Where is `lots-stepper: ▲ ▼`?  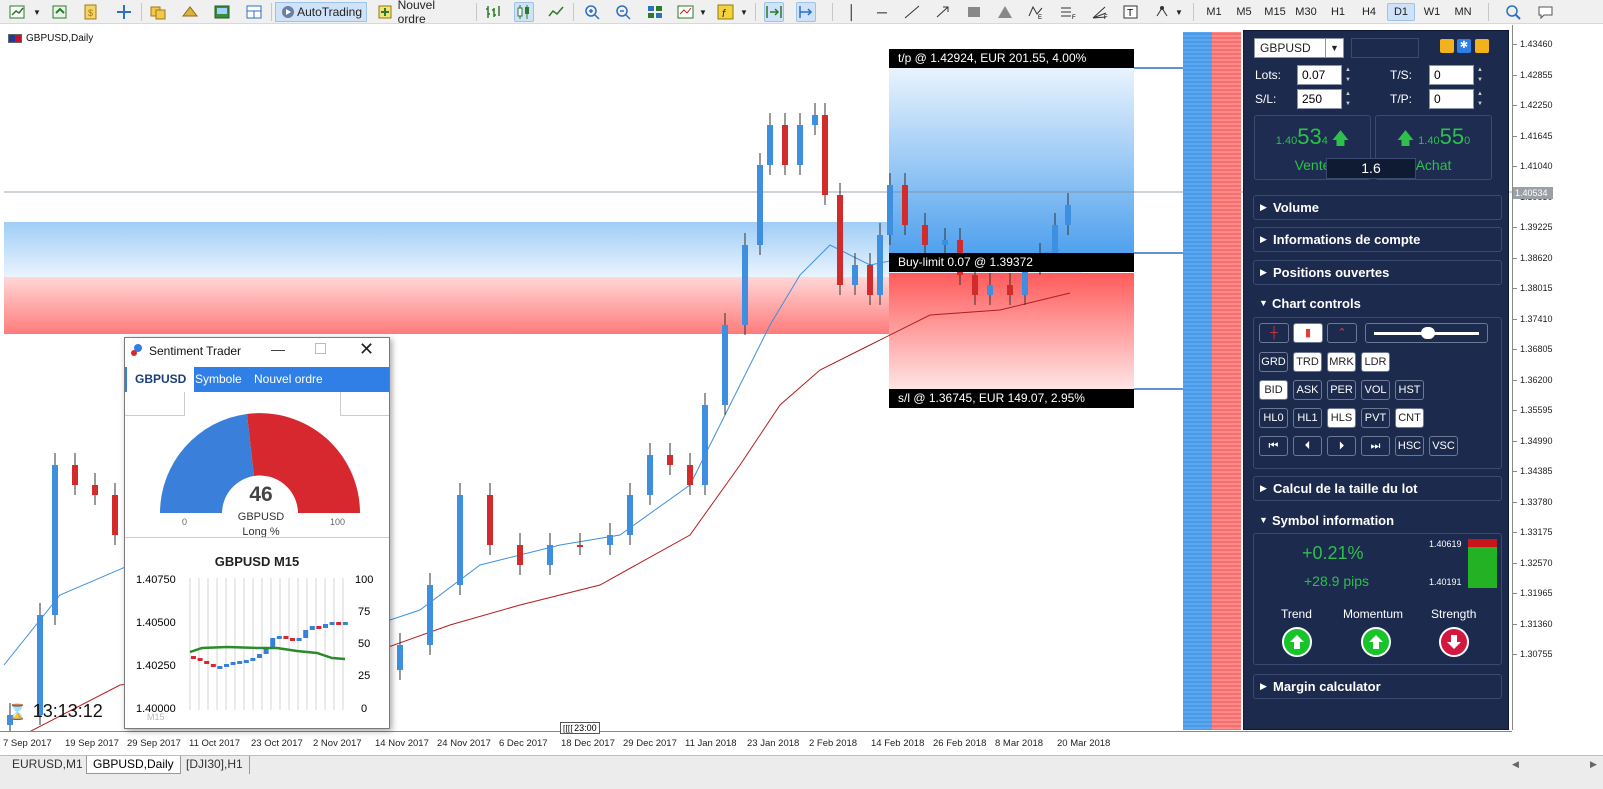
lots-stepper: ▲ ▼ is located at coordinates (1348, 75).